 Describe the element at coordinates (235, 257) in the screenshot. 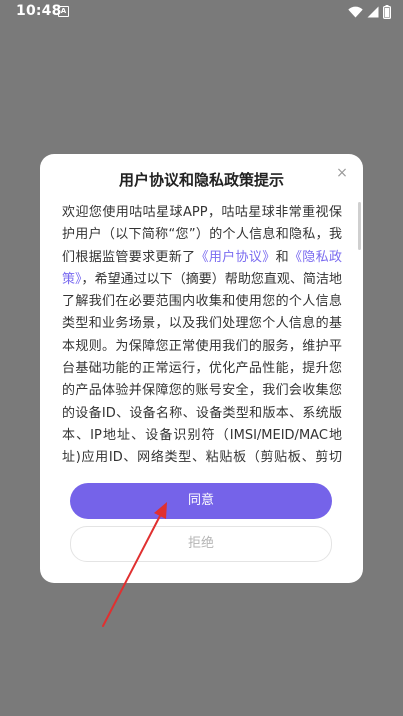

I see `user-agreement-link: 《用户协议》` at that location.